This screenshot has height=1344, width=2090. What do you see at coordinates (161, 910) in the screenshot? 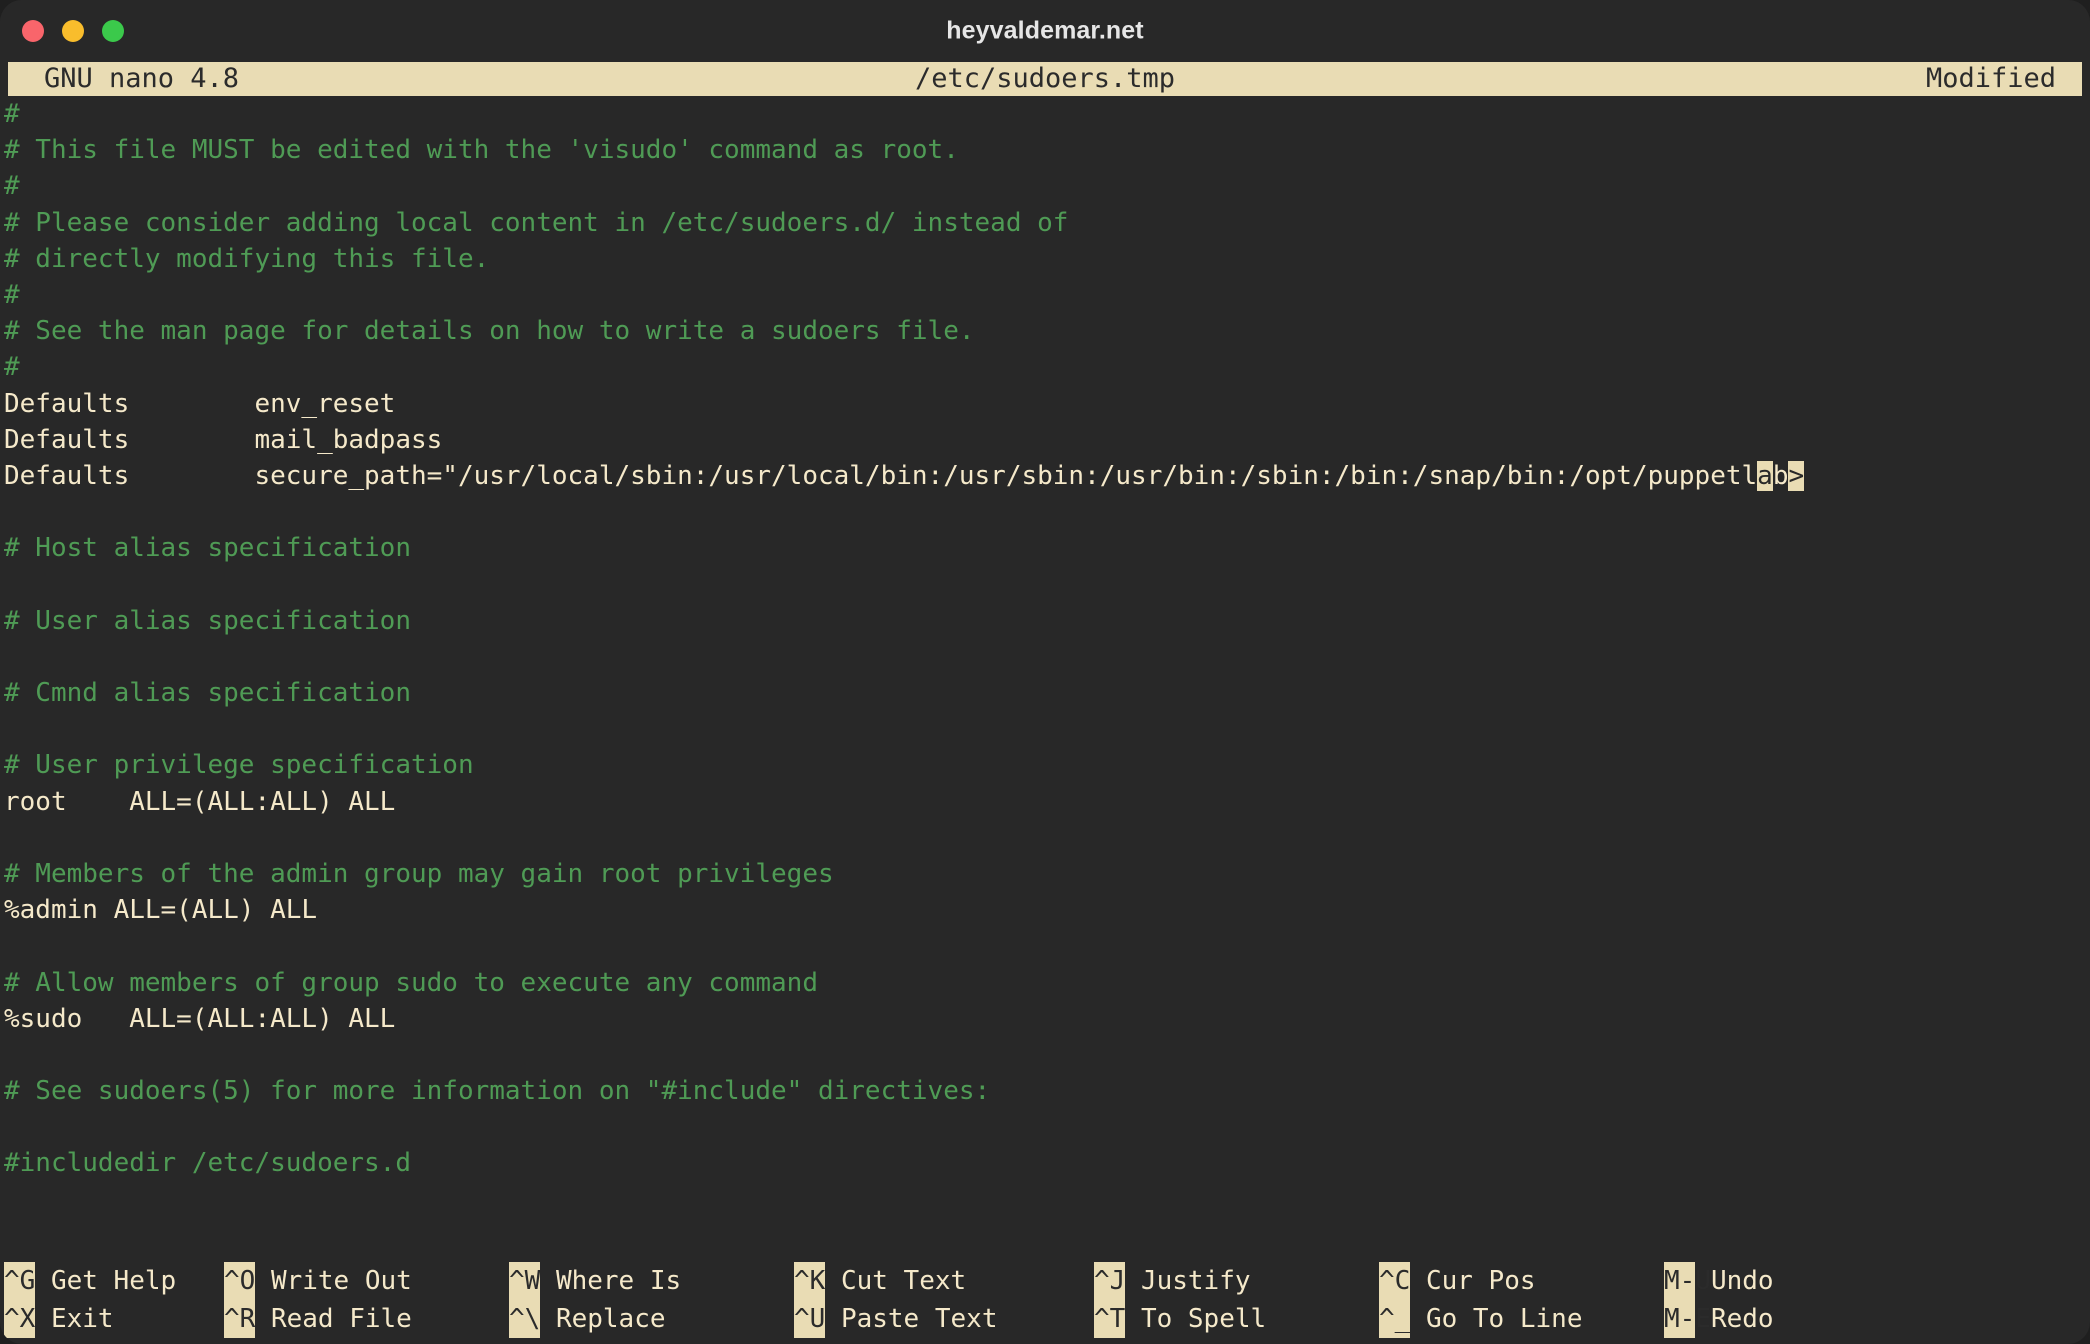
I see `line-text: %admin ALL=(ALL) ALL` at bounding box center [161, 910].